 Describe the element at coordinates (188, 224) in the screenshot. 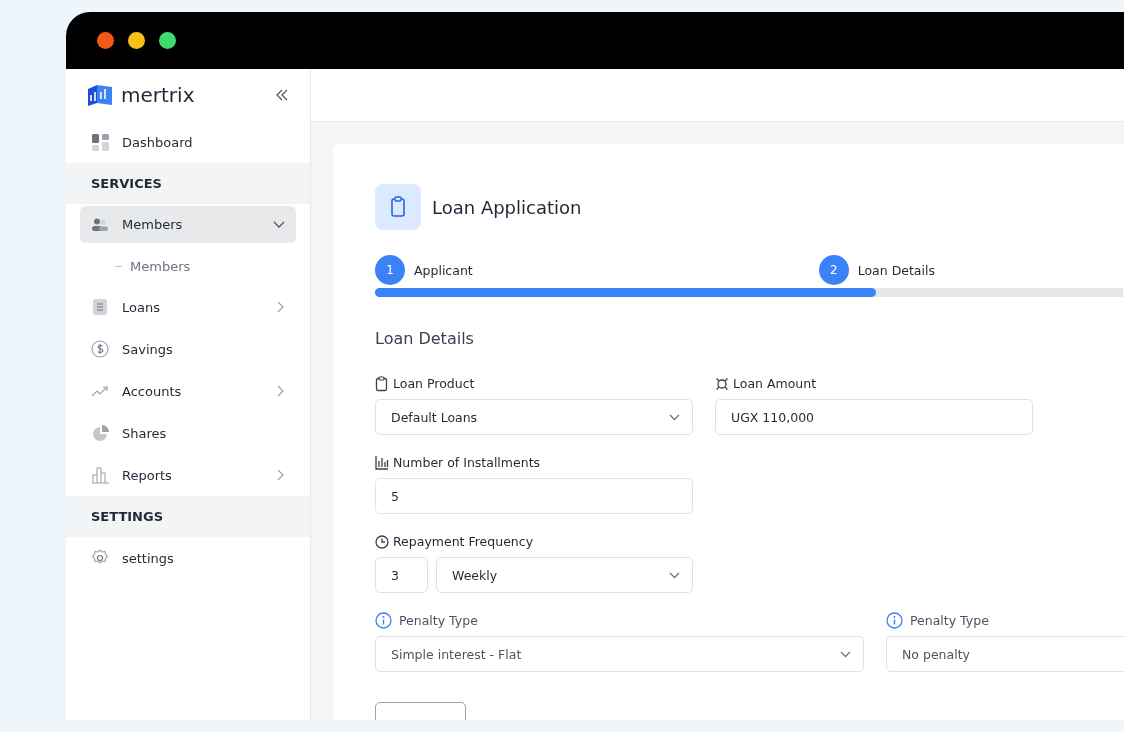

I see `nav-item: Members` at that location.